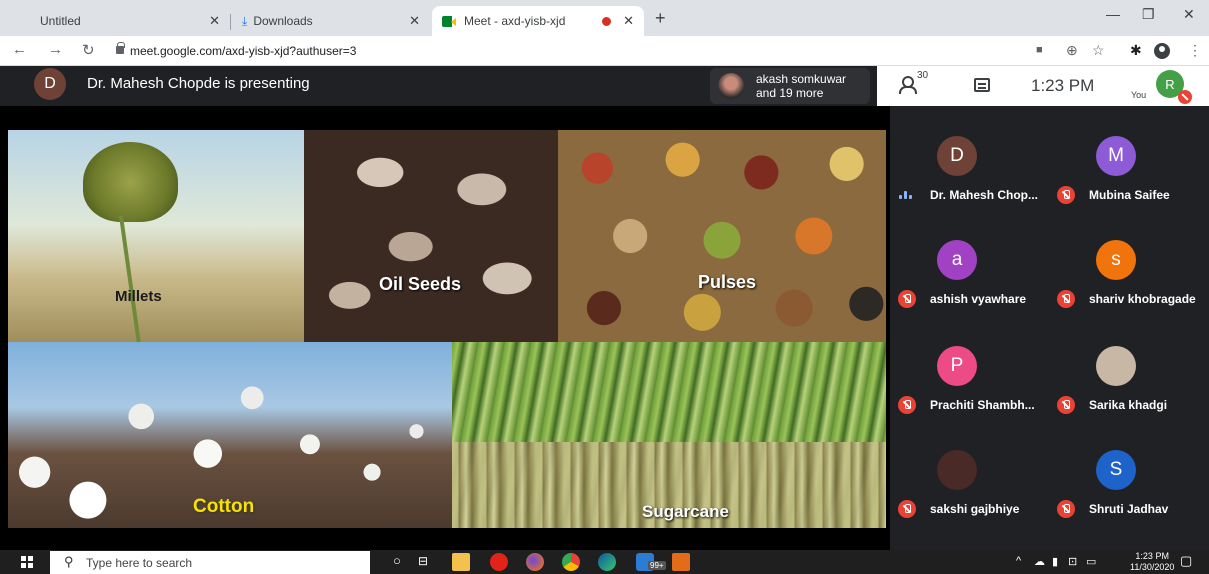 The width and height of the screenshot is (1209, 574). What do you see at coordinates (727, 282) in the screenshot?
I see `slide-label-pulses: Pulses` at bounding box center [727, 282].